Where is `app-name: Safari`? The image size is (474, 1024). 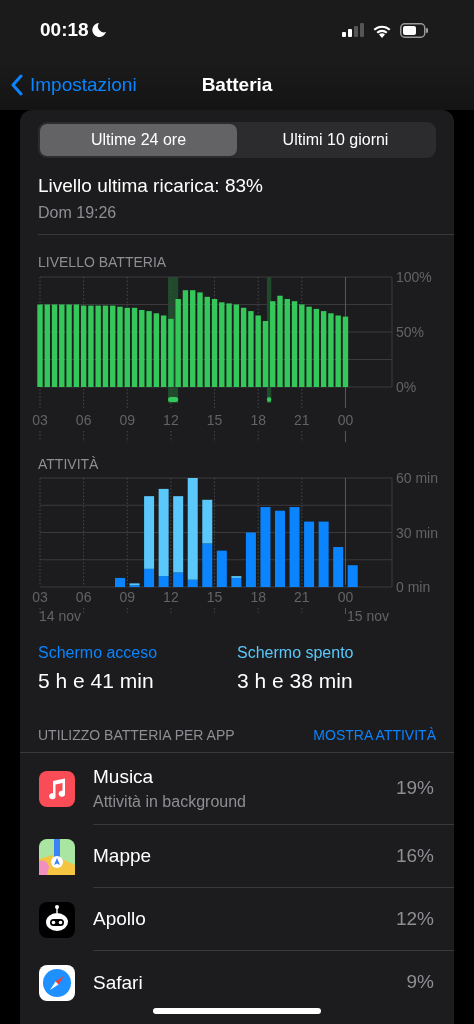 app-name: Safari is located at coordinates (118, 982).